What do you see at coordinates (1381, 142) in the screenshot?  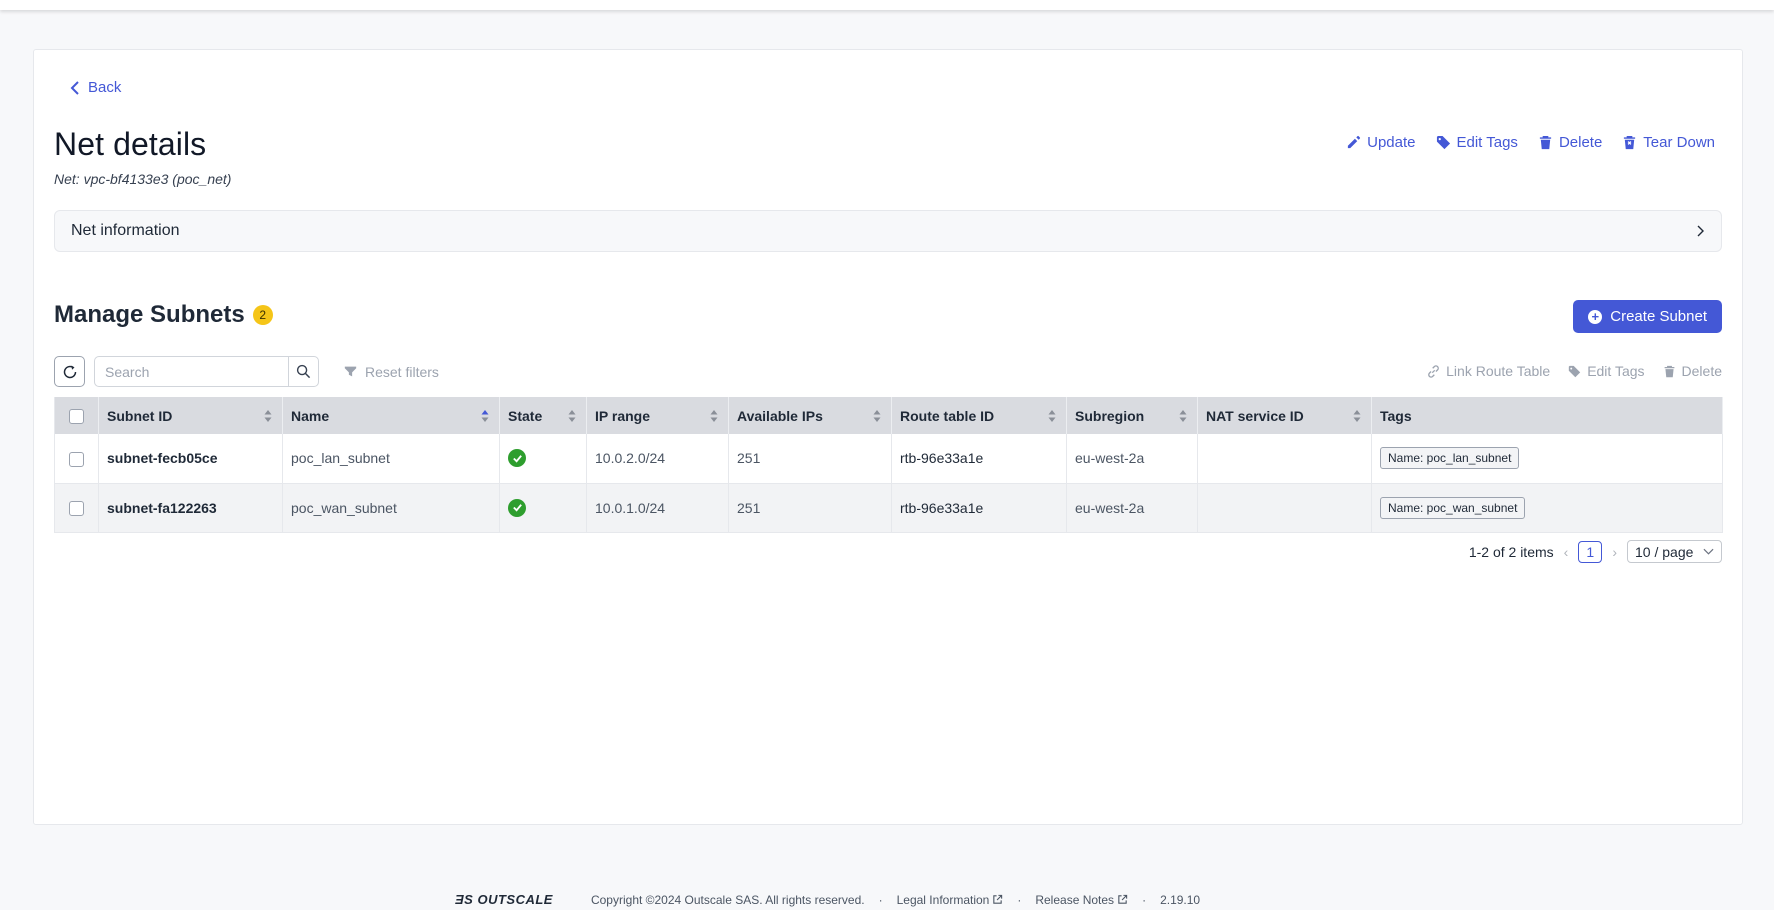 I see `update-button: Update` at bounding box center [1381, 142].